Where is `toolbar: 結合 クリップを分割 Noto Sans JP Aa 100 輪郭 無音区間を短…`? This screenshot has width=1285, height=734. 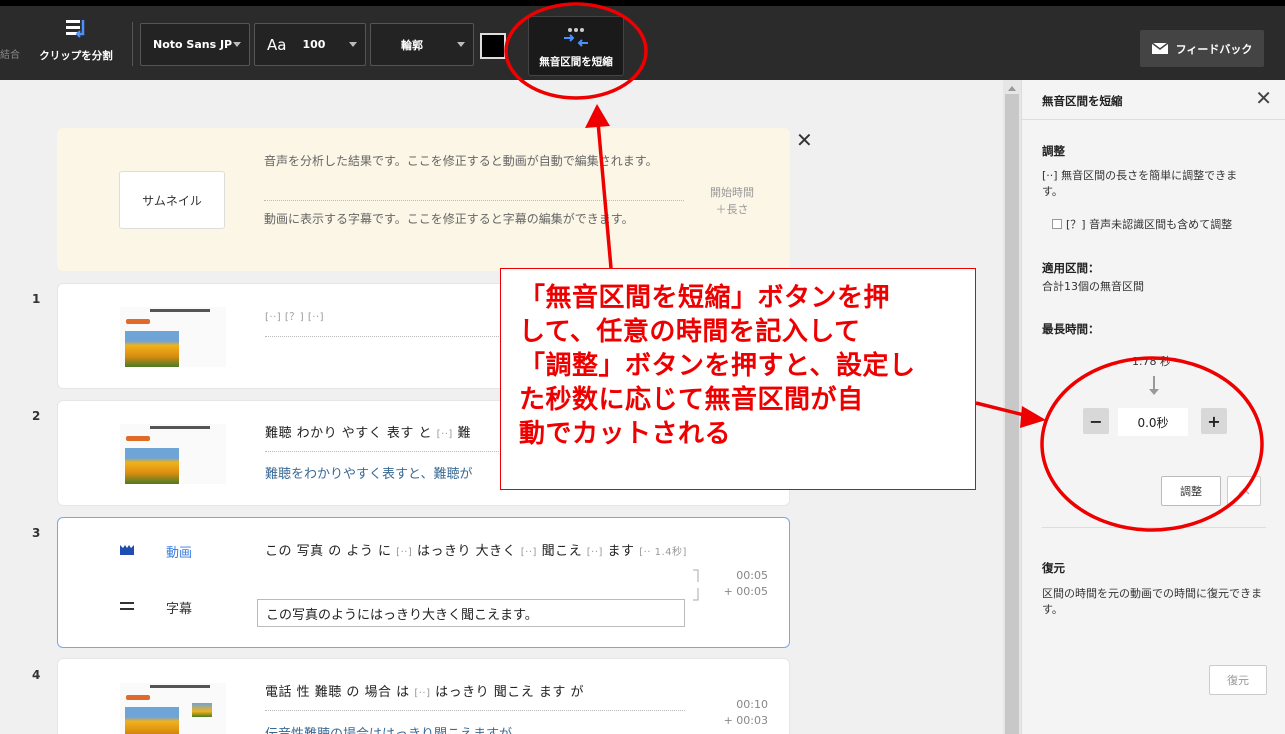 toolbar: 結合 クリップを分割 Noto Sans JP Aa 100 輪郭 無音区間を短… is located at coordinates (642, 40).